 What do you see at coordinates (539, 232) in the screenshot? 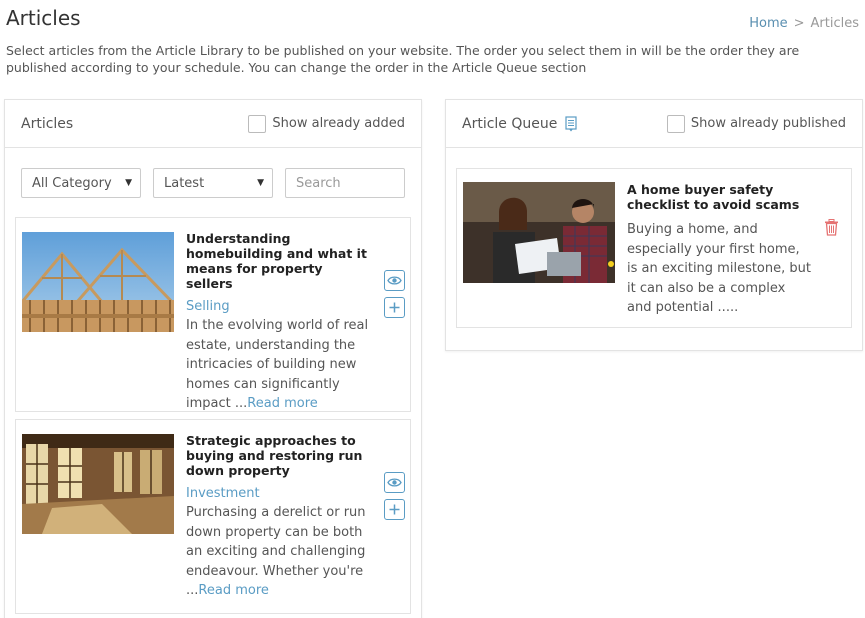
I see `queue-thumbnail-couple` at bounding box center [539, 232].